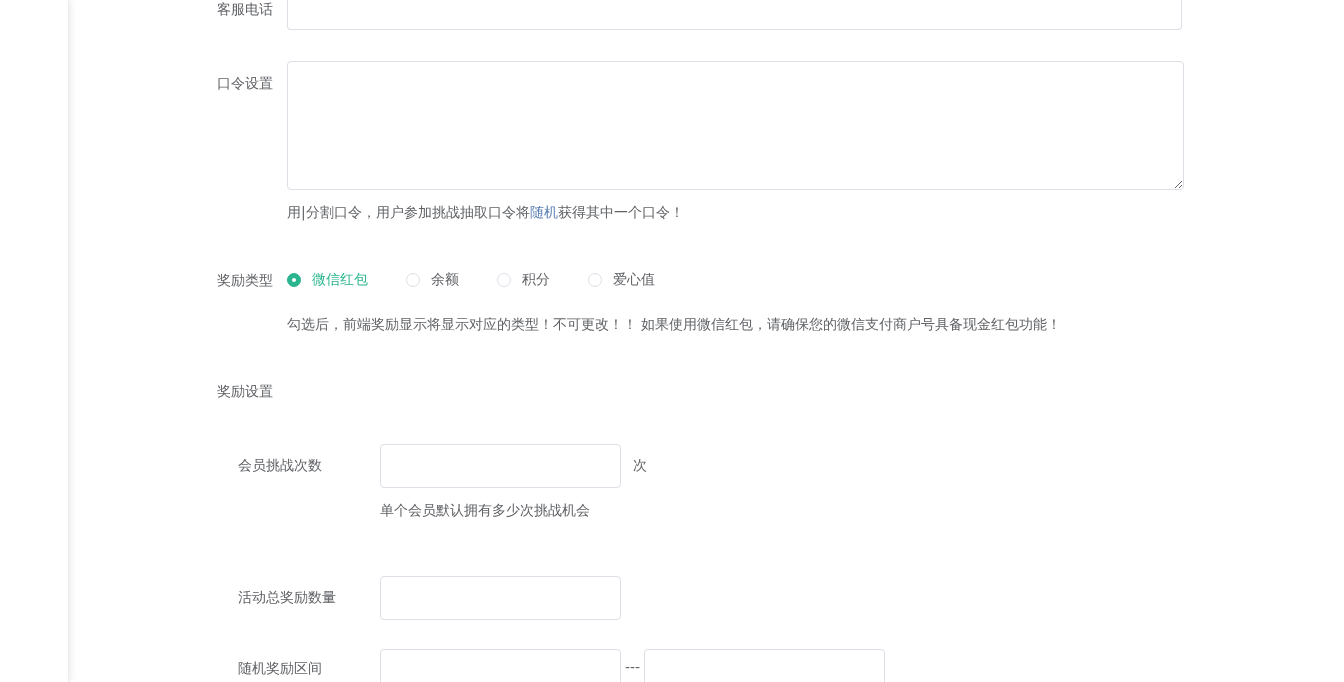 The image size is (1344, 682). I want to click on hint-text: 单个会员默认拥有多少次挑战机会, so click(485, 510).